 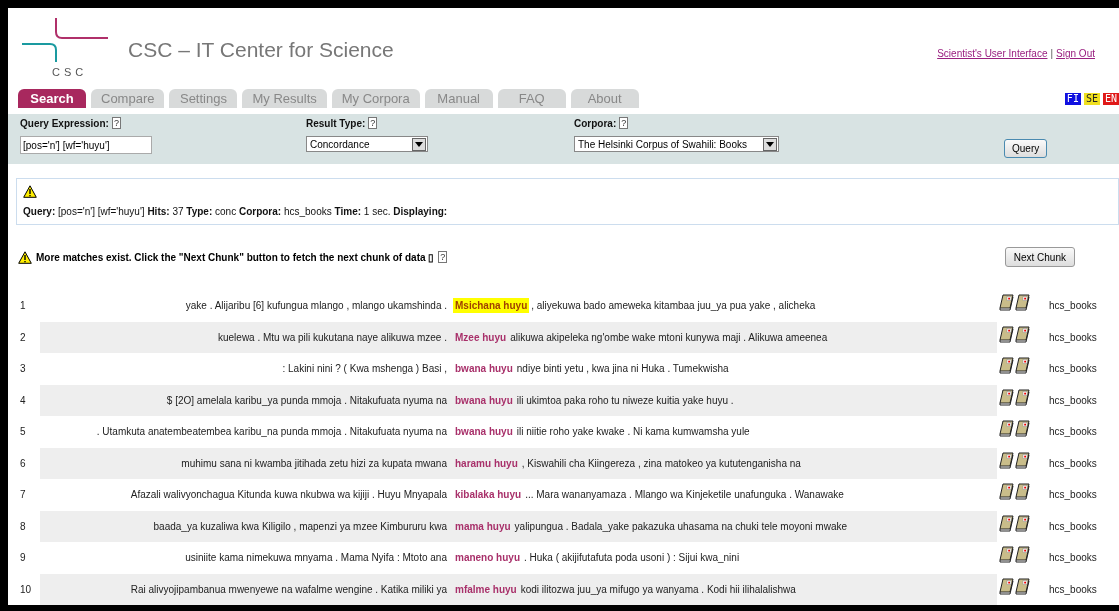 What do you see at coordinates (673, 306) in the screenshot?
I see `right-context: , aliyekuwa bado ameweka kitambaa juu_ya pua yake , alicheka` at bounding box center [673, 306].